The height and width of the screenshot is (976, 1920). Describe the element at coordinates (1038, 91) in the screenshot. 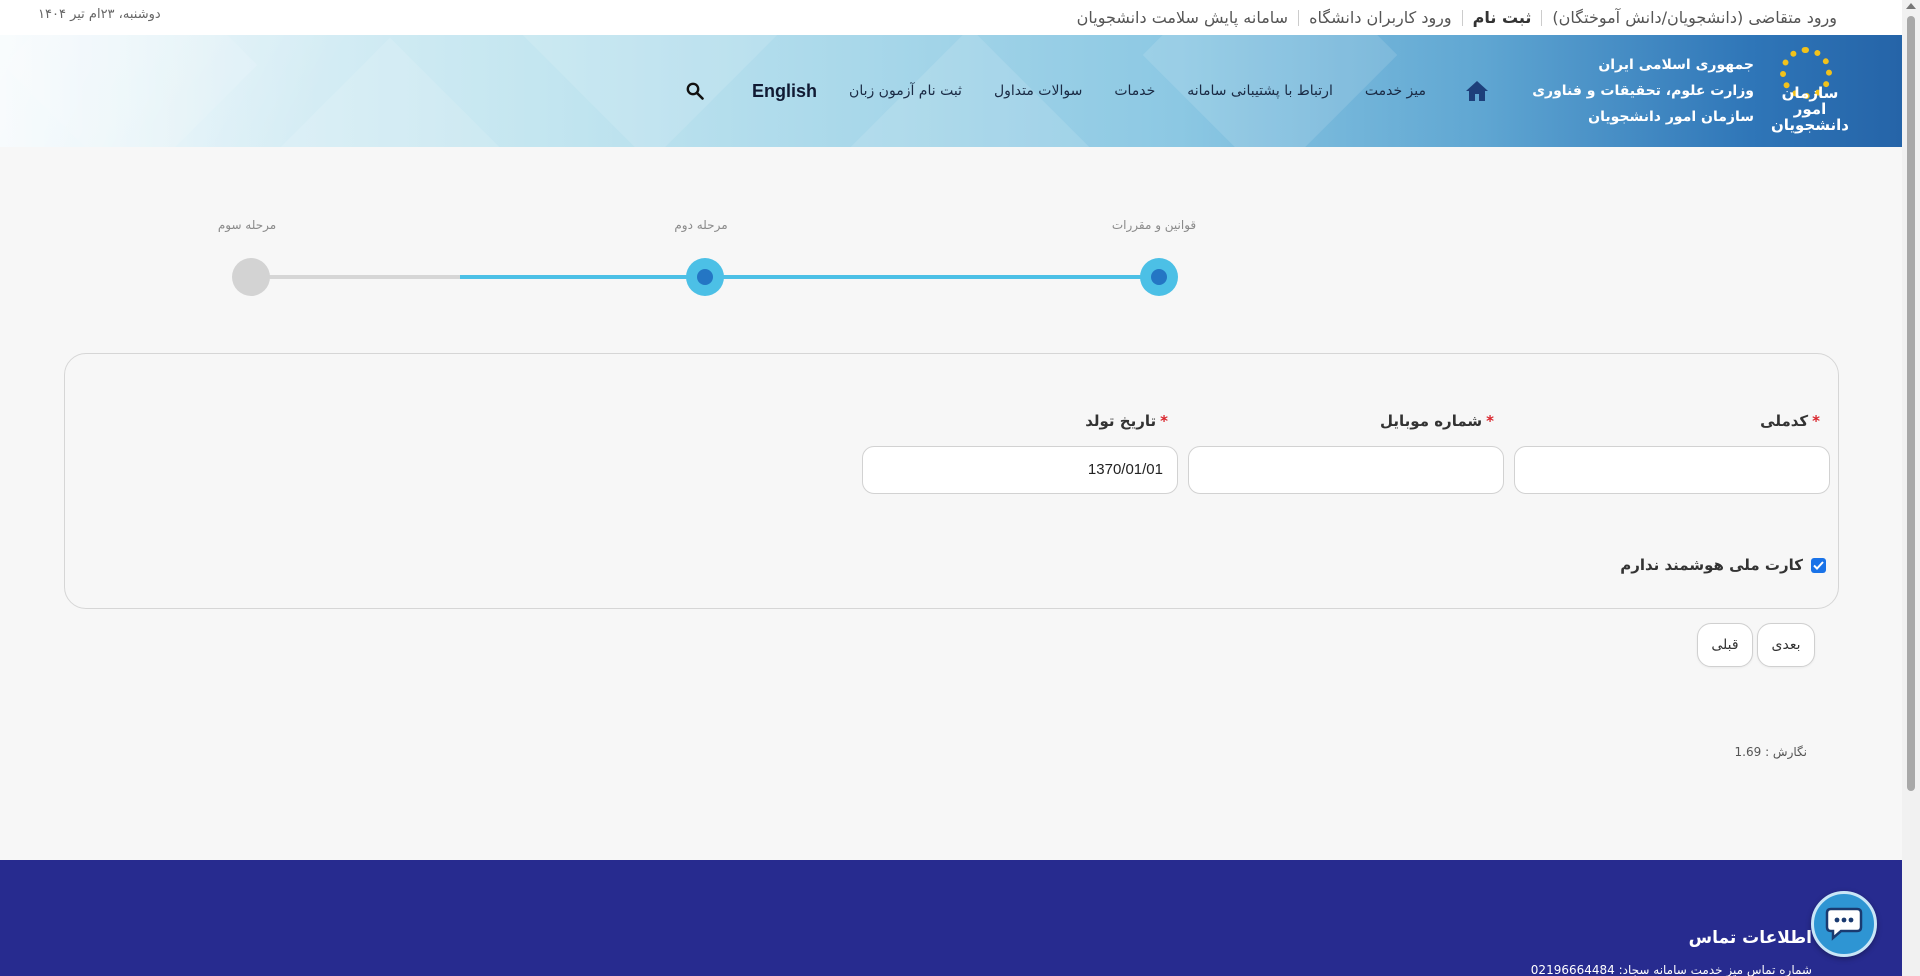

I see `nav-faq: سوالات متداول` at that location.